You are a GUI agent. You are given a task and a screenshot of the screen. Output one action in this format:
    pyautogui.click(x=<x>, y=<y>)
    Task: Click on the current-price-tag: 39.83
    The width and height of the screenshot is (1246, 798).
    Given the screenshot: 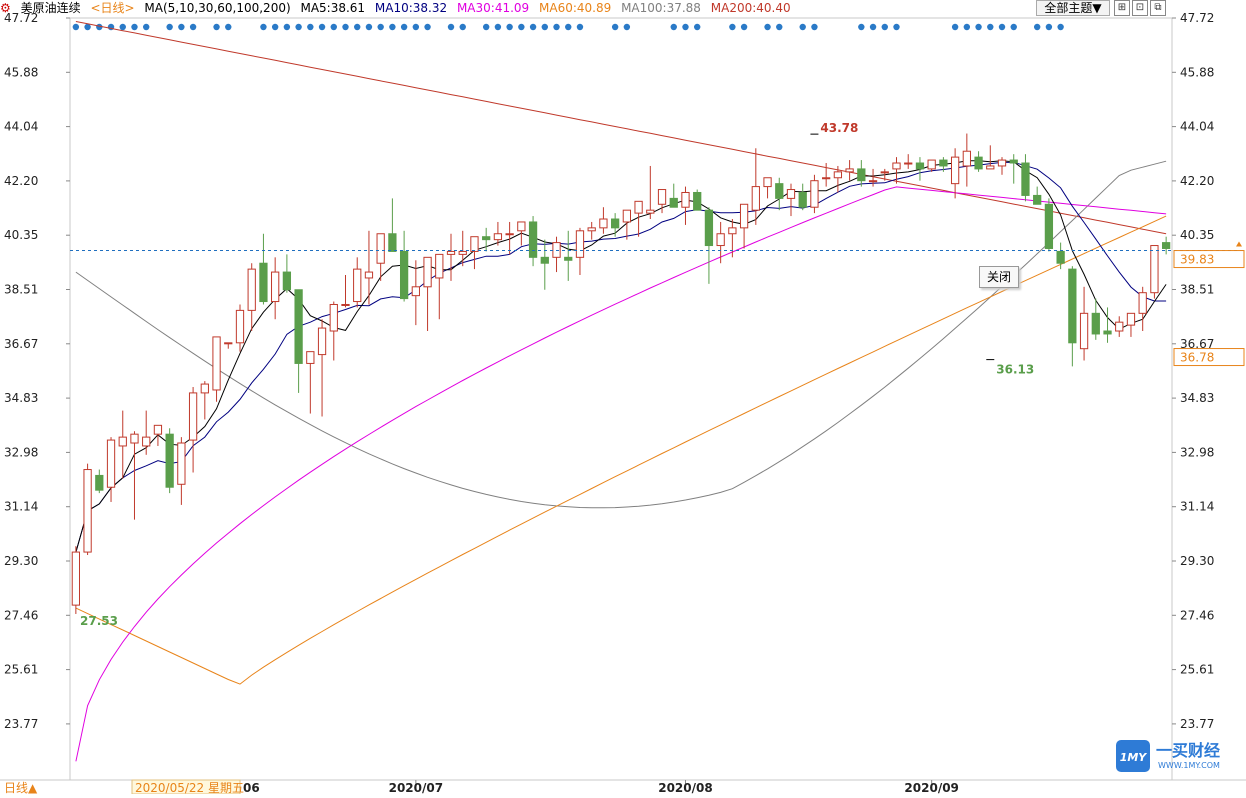 What is the action you would take?
    pyautogui.click(x=1197, y=260)
    